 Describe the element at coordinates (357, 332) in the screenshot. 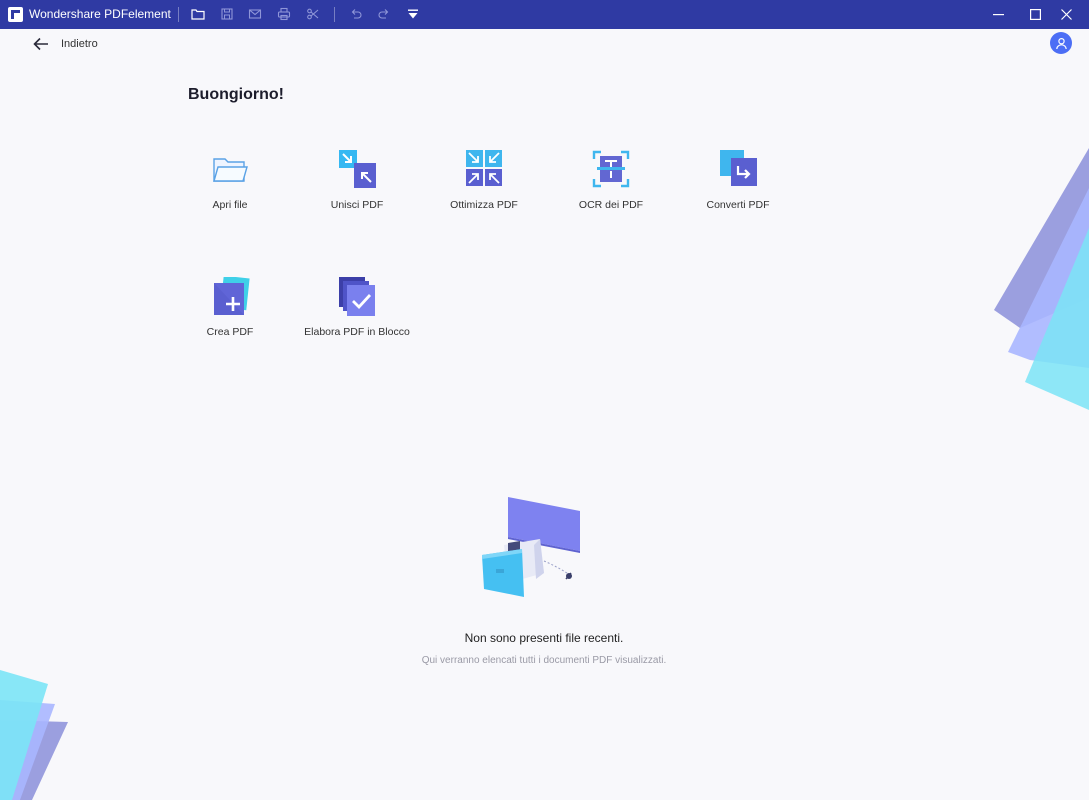

I see `tool-label: Elabora PDF in Blocco` at that location.